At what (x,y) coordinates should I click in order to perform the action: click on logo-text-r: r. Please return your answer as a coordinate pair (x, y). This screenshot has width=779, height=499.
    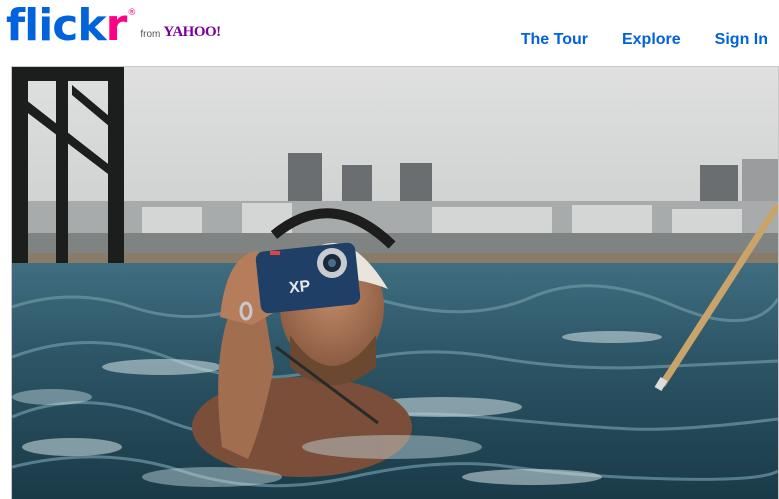
    Looking at the image, I should click on (116, 25).